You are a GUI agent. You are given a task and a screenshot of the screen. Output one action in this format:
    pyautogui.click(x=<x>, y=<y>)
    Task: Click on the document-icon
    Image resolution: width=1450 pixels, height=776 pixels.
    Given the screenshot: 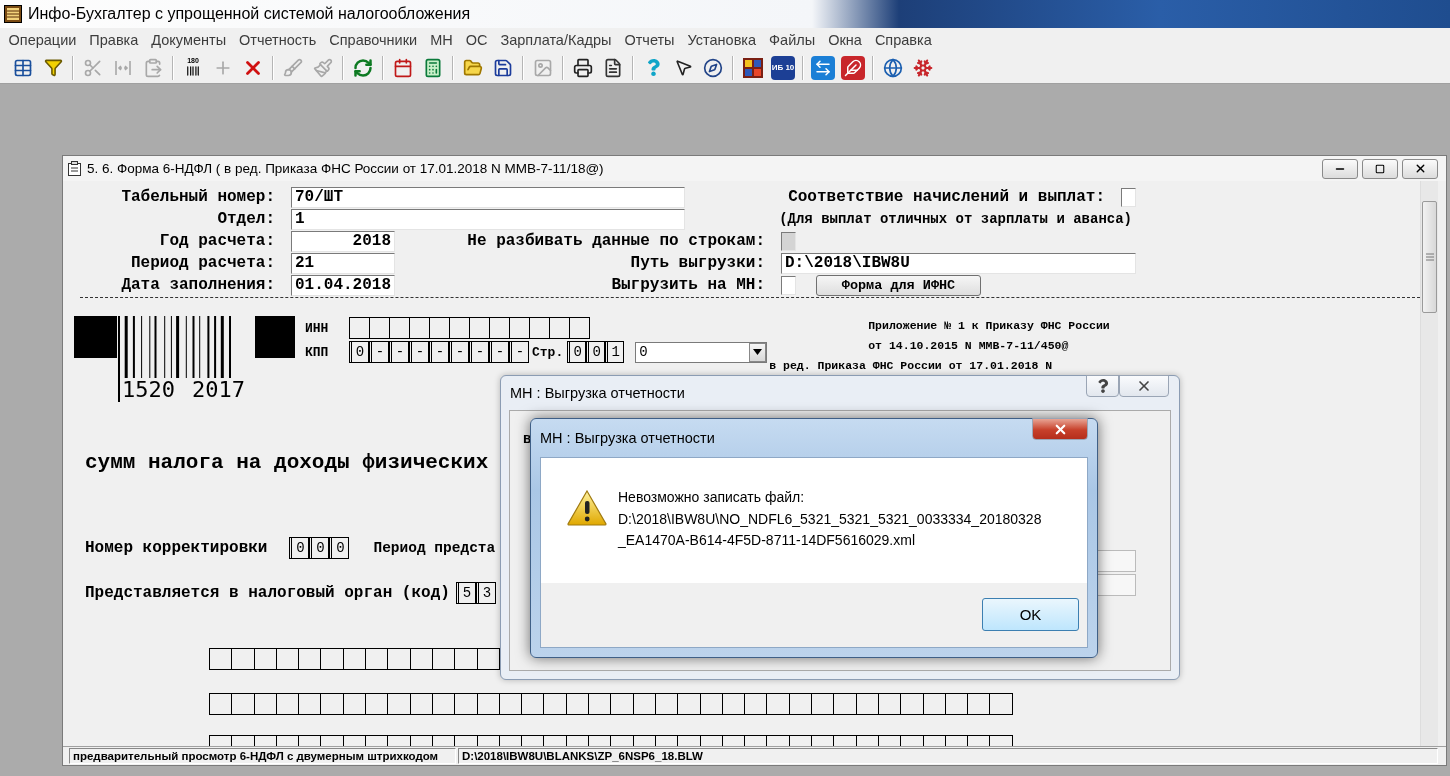 What is the action you would take?
    pyautogui.click(x=74, y=168)
    